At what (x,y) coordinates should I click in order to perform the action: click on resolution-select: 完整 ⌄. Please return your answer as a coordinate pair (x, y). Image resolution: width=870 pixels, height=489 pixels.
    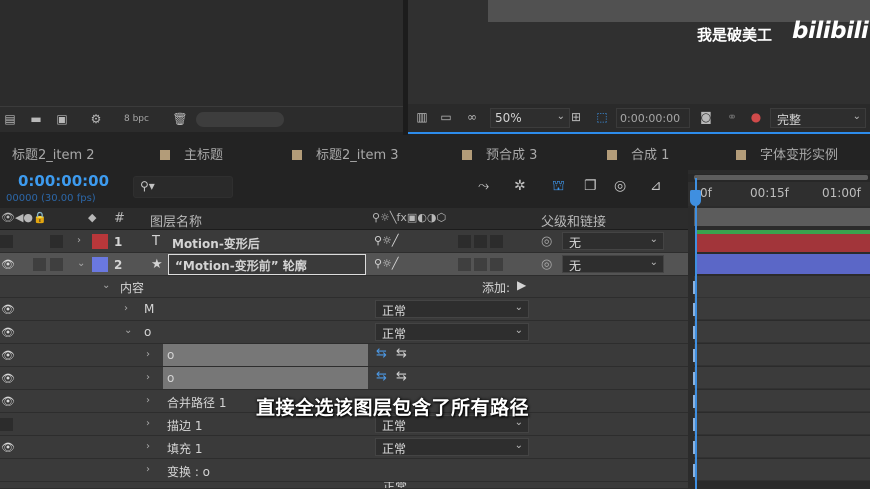
    Looking at the image, I should click on (818, 118).